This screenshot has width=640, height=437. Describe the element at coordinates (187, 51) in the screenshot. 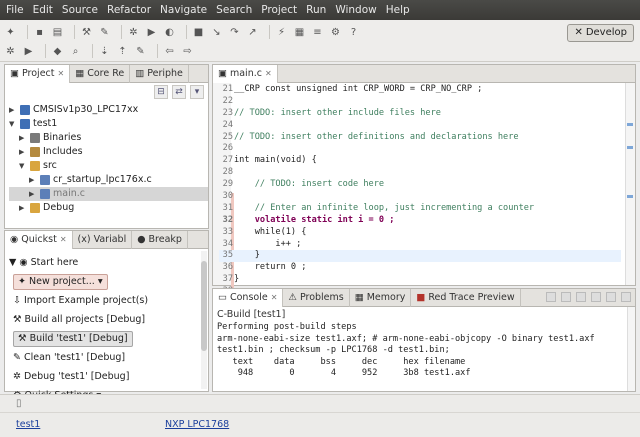

I see `forward-icon: ⇨` at that location.